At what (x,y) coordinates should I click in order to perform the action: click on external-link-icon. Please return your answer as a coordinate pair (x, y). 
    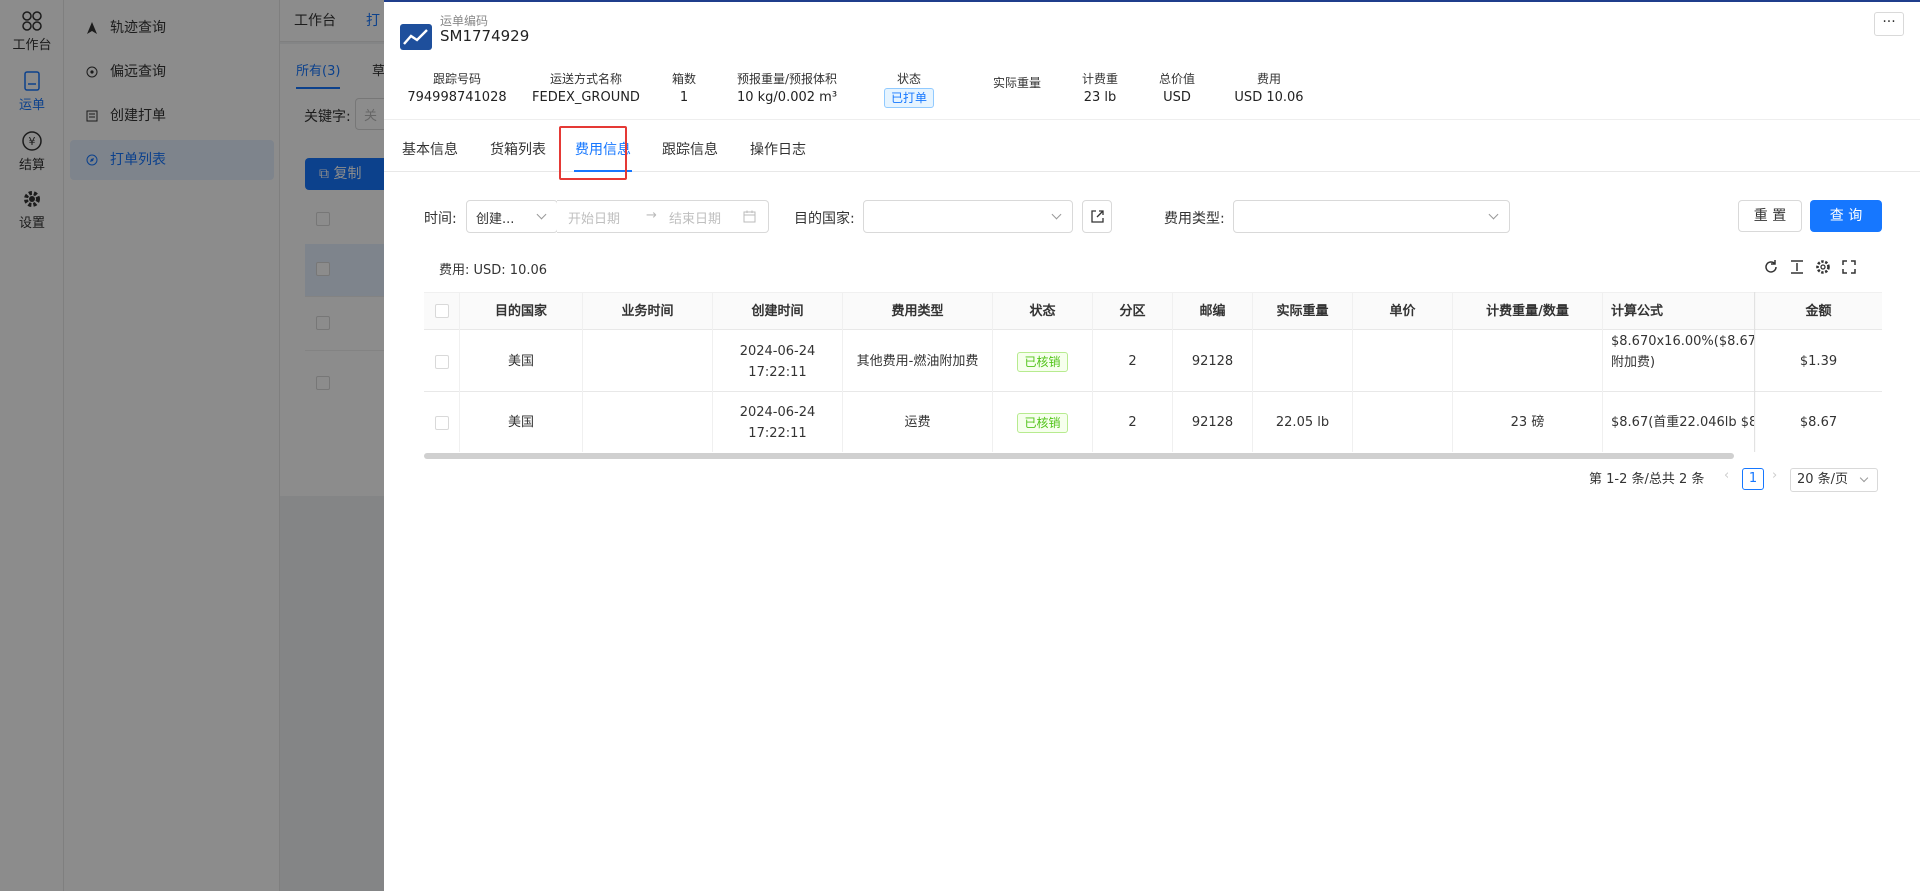
    Looking at the image, I should click on (1097, 216).